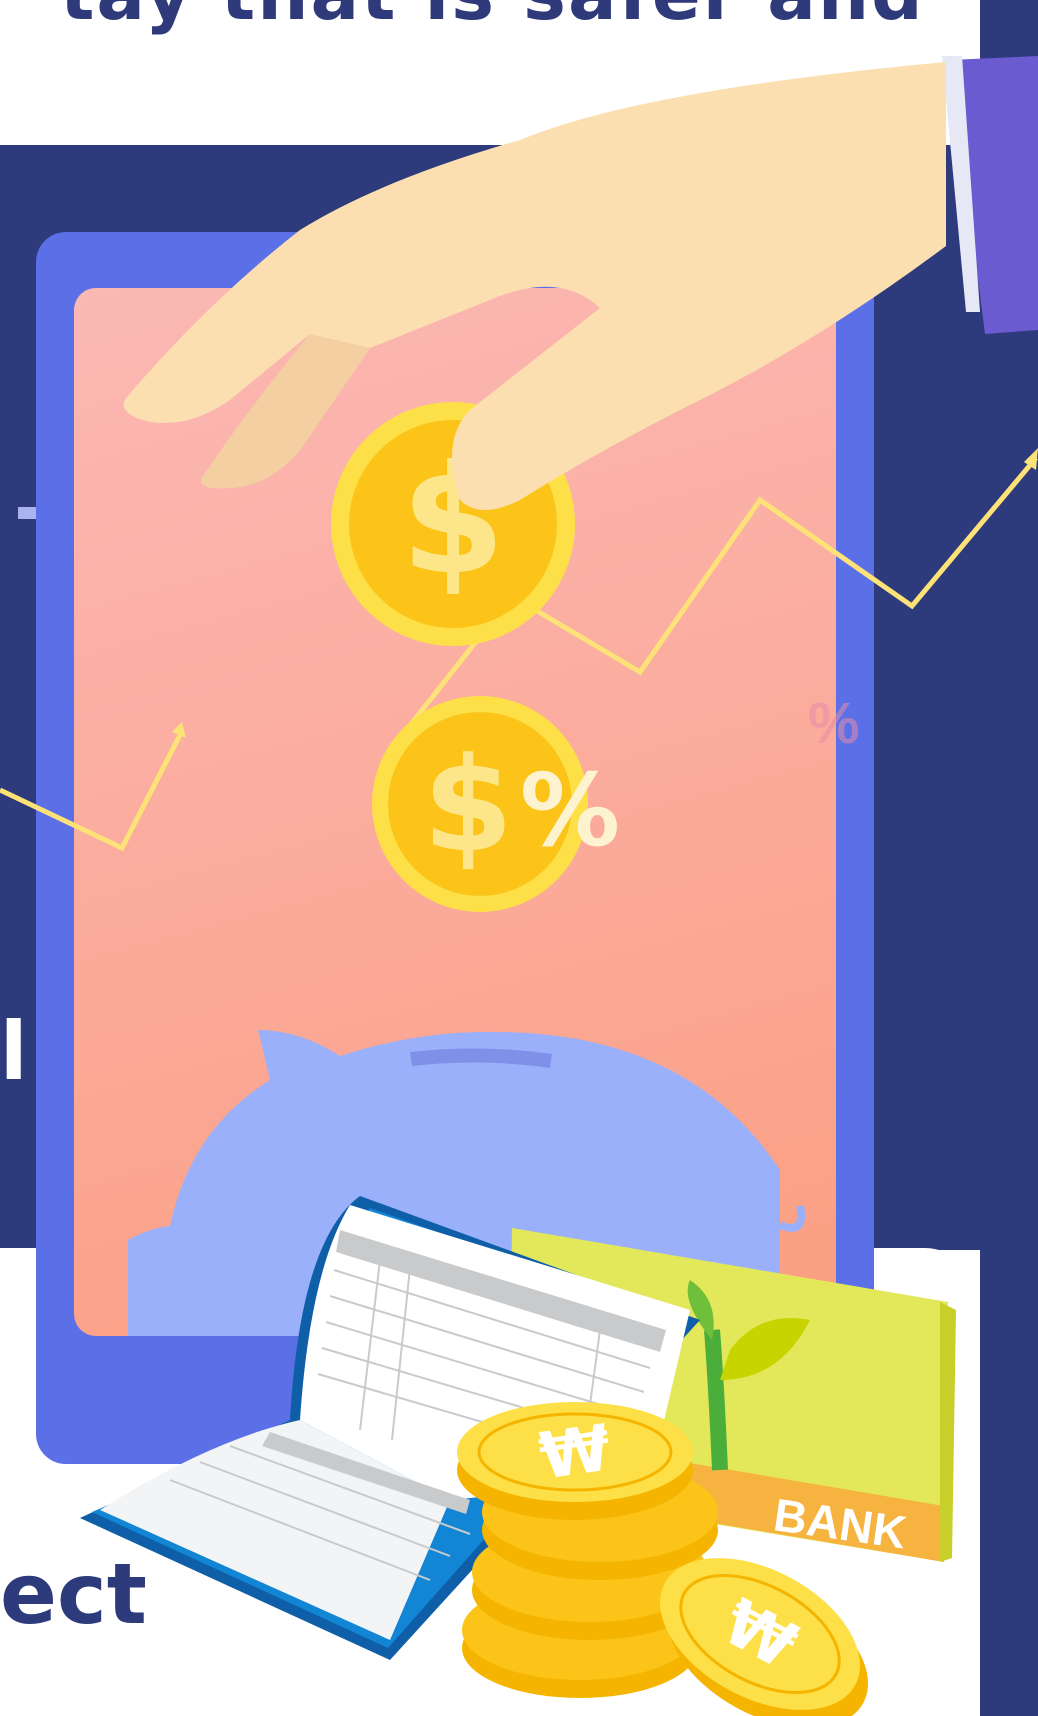 This screenshot has height=1716, width=1038. I want to click on dollar-percent-coin-icon: $ %, so click(496, 804).